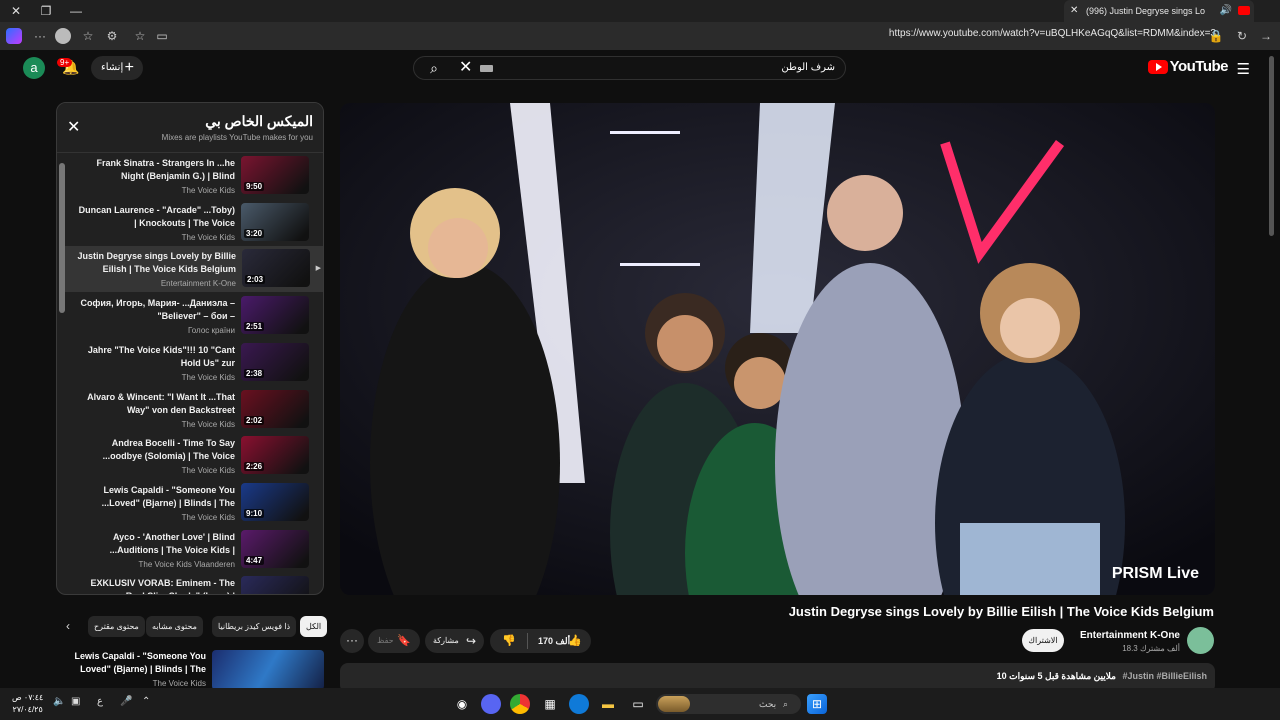  Describe the element at coordinates (575, 641) in the screenshot. I see `like-icon: 👍` at that location.